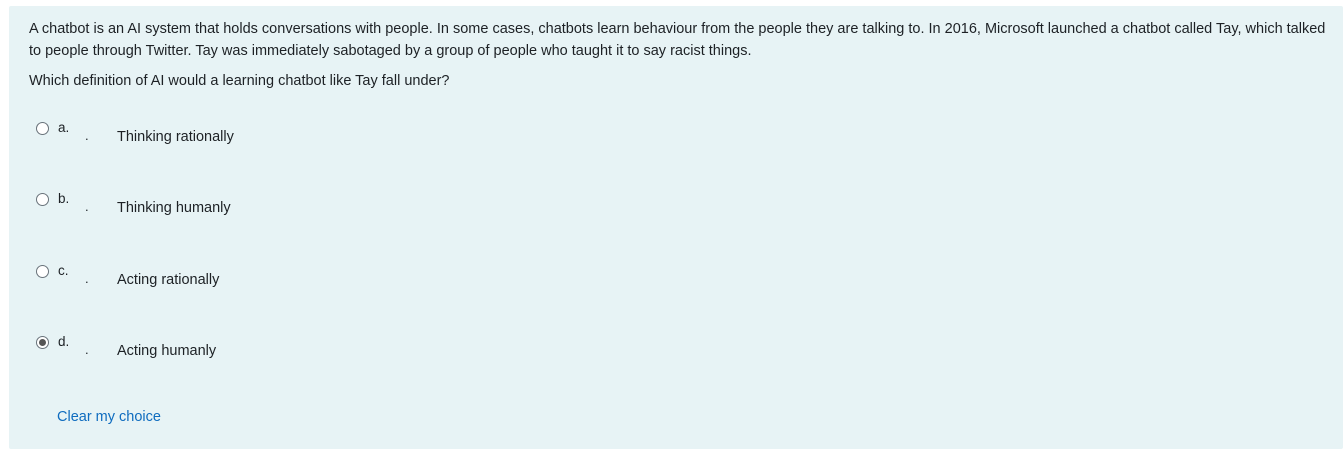 Image resolution: width=1343 pixels, height=449 pixels. I want to click on radio-button-b, so click(42, 199).